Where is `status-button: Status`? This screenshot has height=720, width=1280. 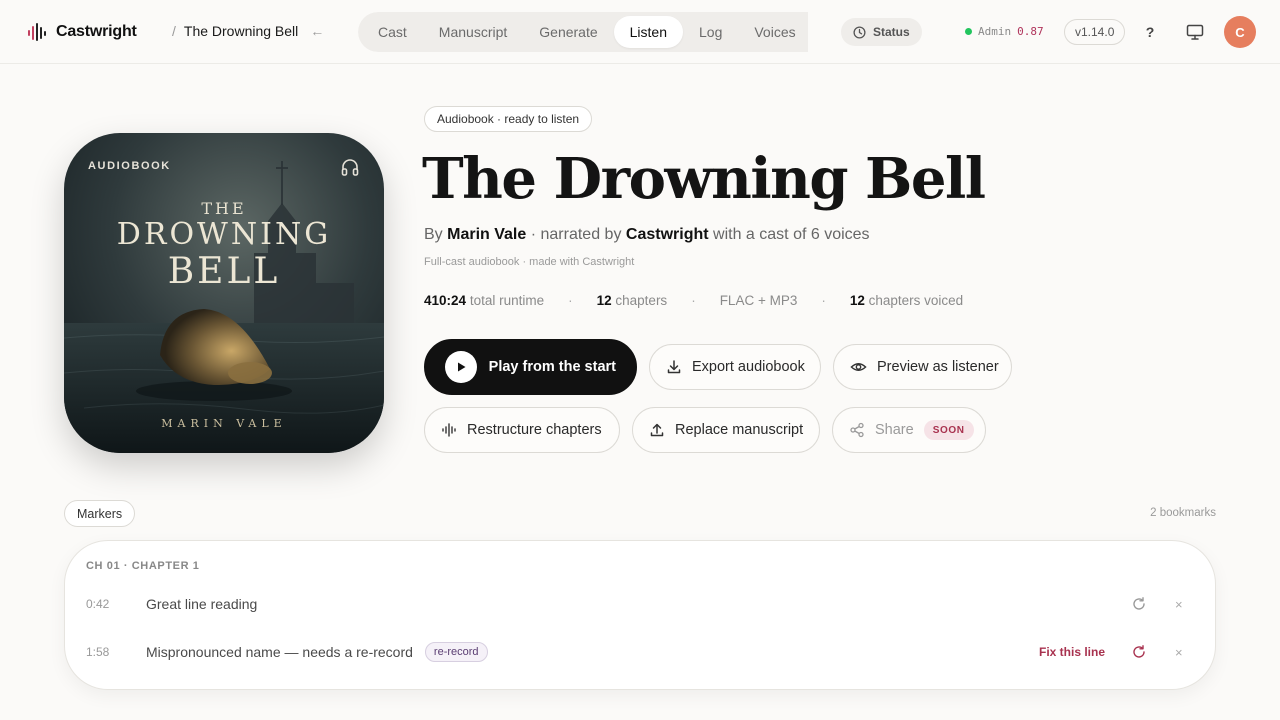
status-button: Status is located at coordinates (881, 32).